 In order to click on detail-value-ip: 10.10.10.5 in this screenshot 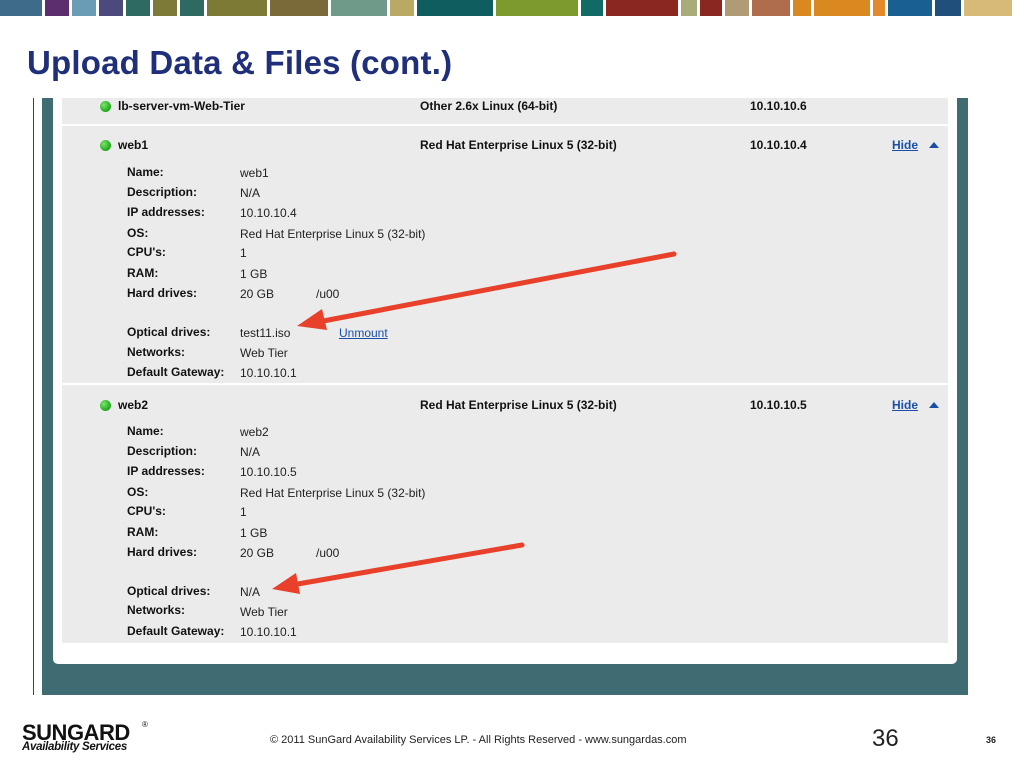, I will do `click(268, 472)`.